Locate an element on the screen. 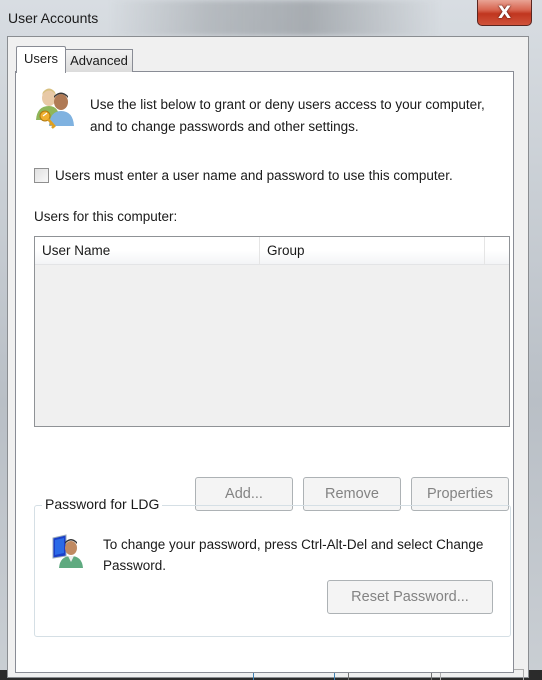  column-header-filler is located at coordinates (497, 250).